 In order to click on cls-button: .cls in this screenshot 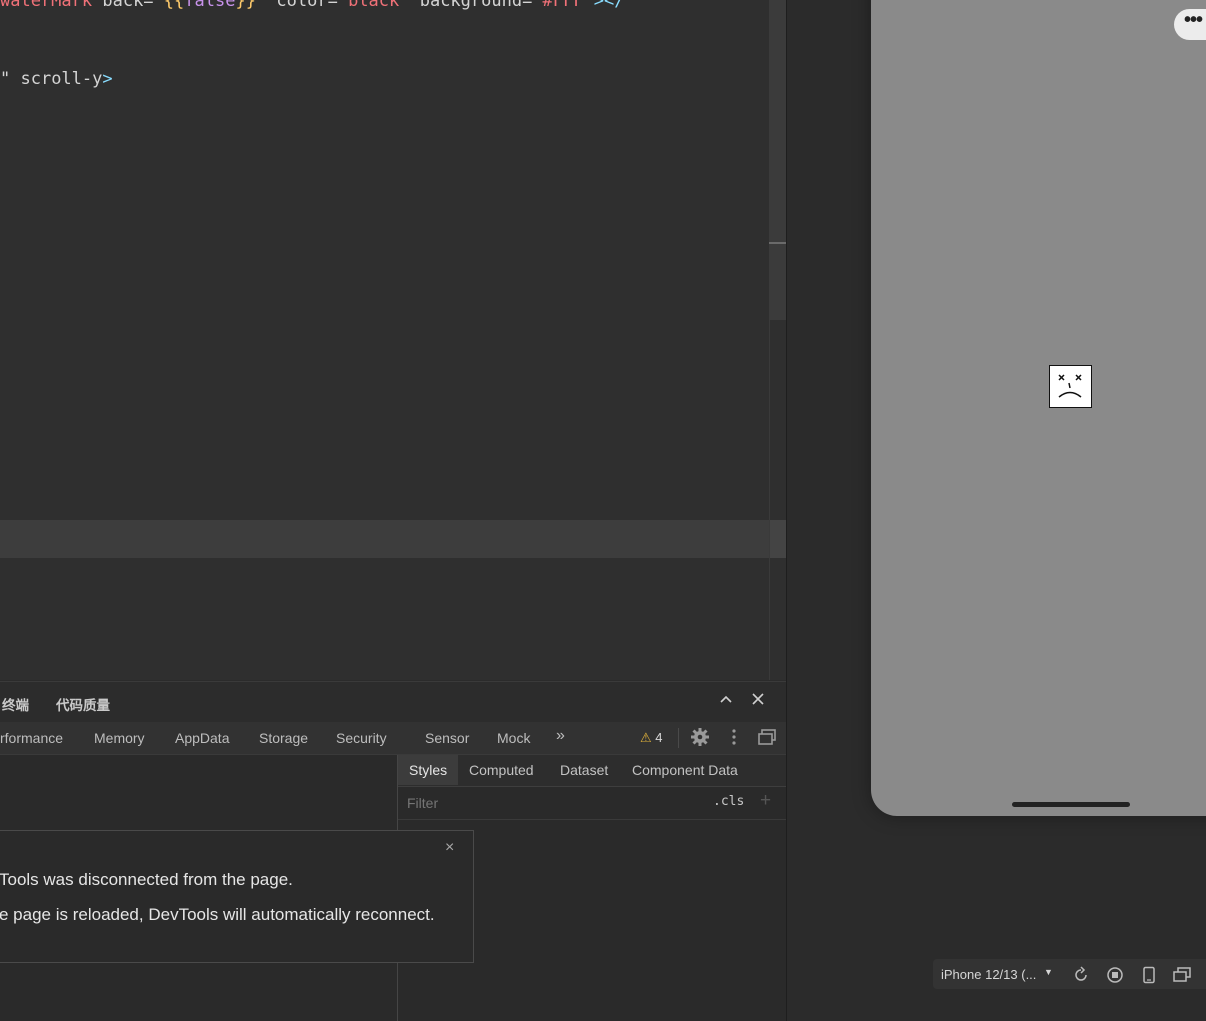, I will do `click(728, 801)`.